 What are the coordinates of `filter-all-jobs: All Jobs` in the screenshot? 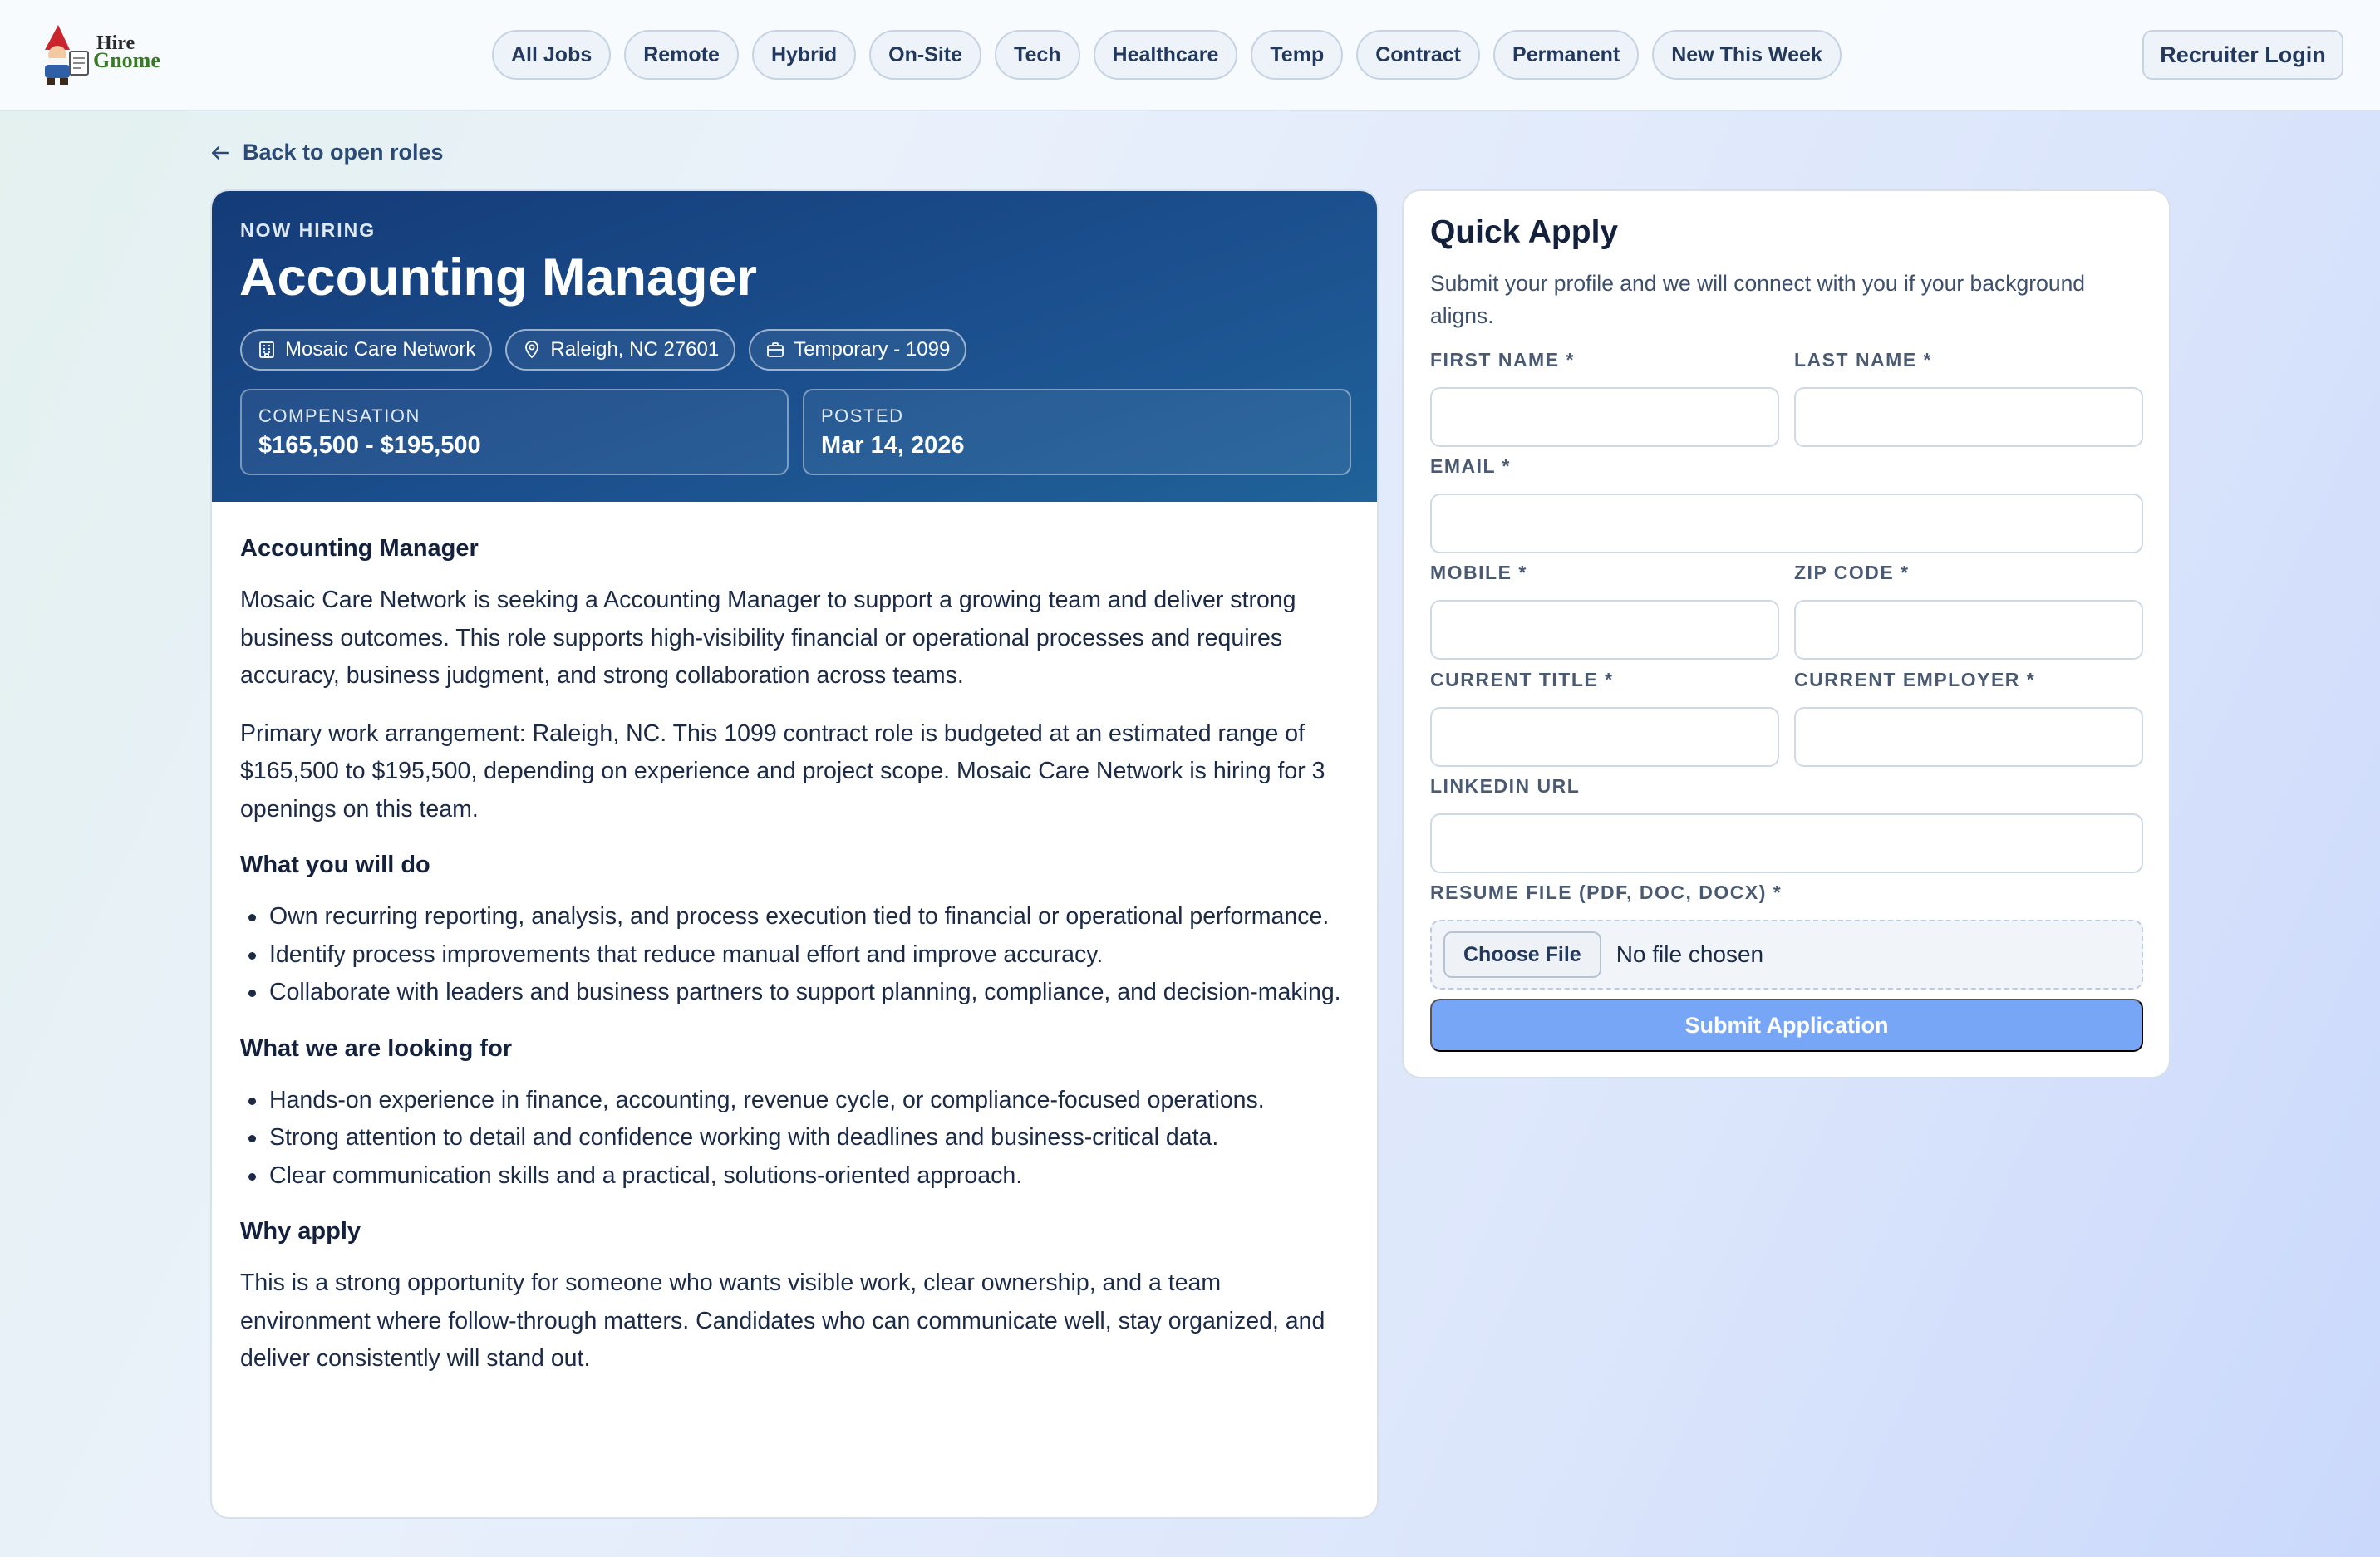 It's located at (552, 55).